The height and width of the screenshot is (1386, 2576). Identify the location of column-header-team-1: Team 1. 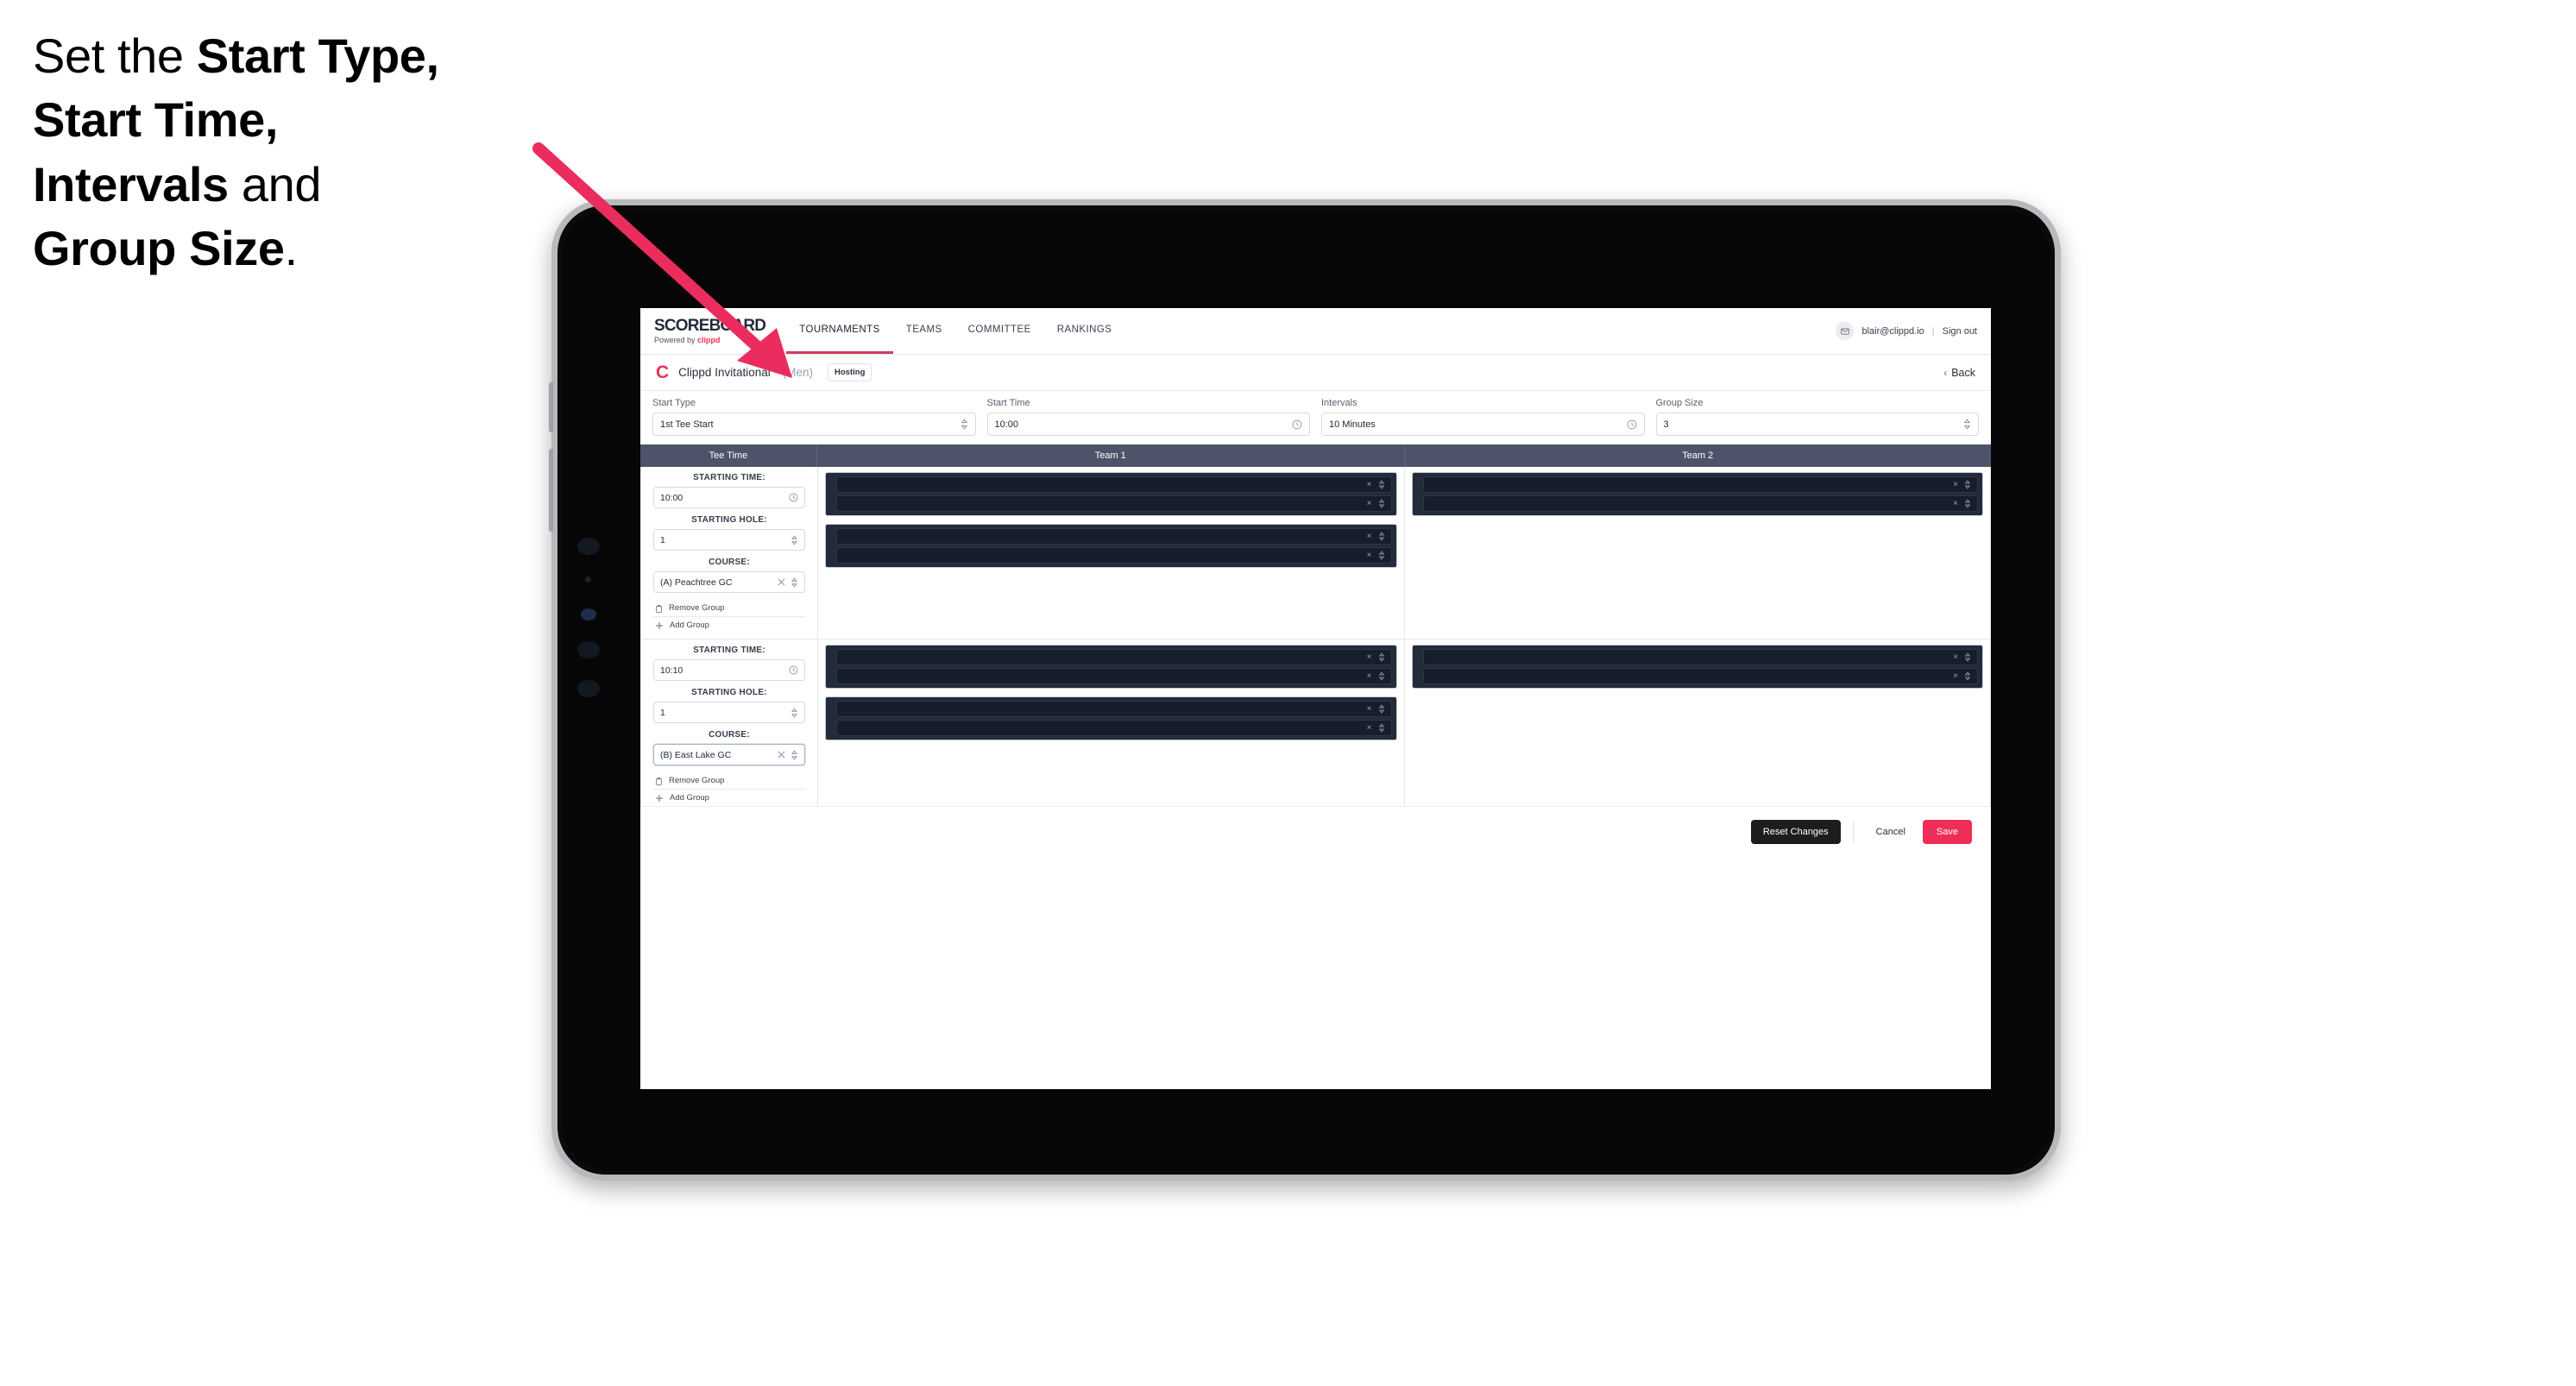
(1111, 456).